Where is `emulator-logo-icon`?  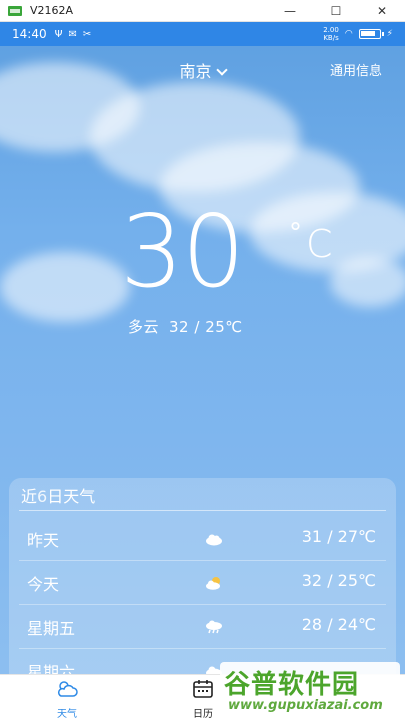
emulator-logo-icon is located at coordinates (15, 10).